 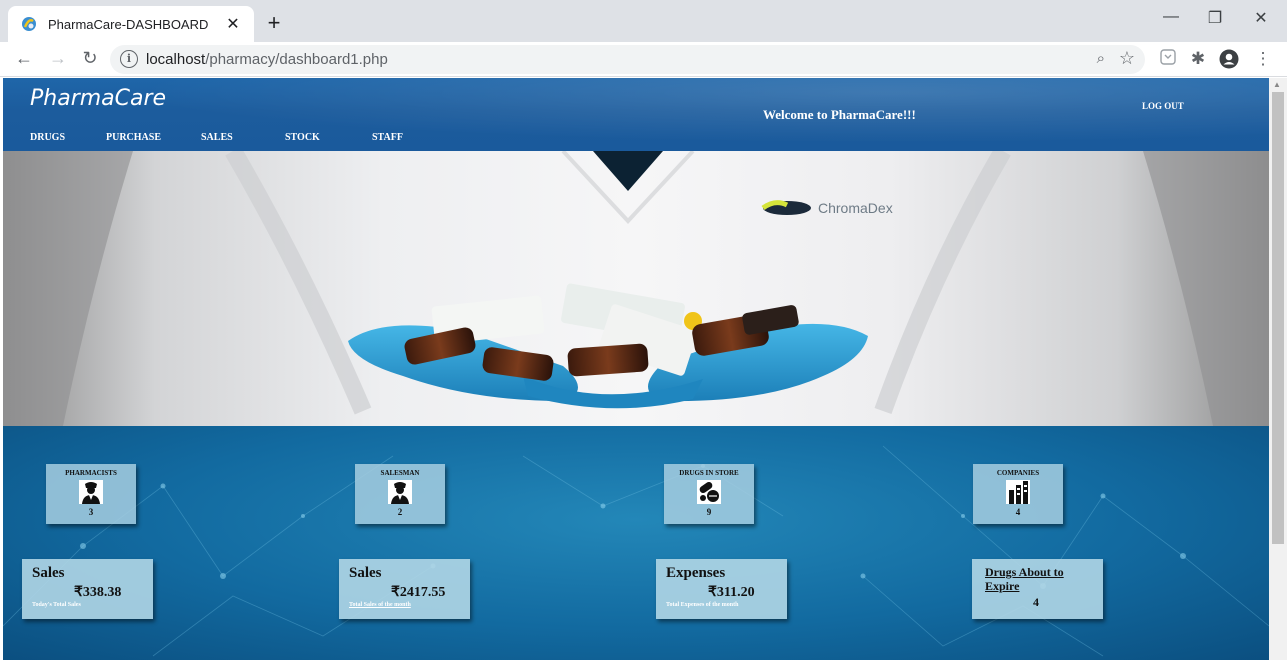 What do you see at coordinates (98, 98) in the screenshot?
I see `brand-logo: PharmaCare` at bounding box center [98, 98].